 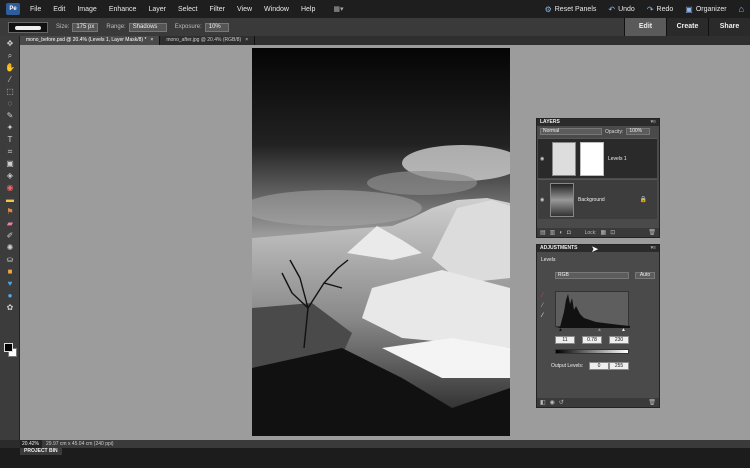 What do you see at coordinates (571, 9) in the screenshot?
I see `reset-panels-button: ⚙ Reset Panels` at bounding box center [571, 9].